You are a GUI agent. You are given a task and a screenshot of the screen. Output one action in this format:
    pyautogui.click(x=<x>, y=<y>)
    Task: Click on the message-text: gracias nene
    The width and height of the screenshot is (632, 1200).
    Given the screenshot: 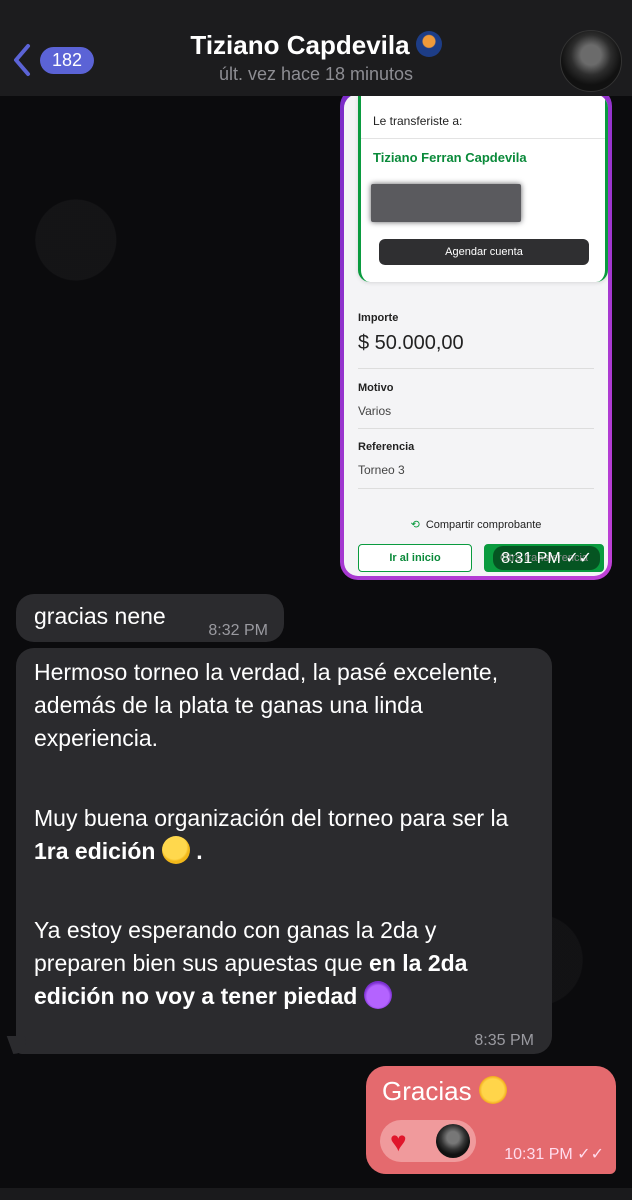 What is the action you would take?
    pyautogui.click(x=100, y=616)
    